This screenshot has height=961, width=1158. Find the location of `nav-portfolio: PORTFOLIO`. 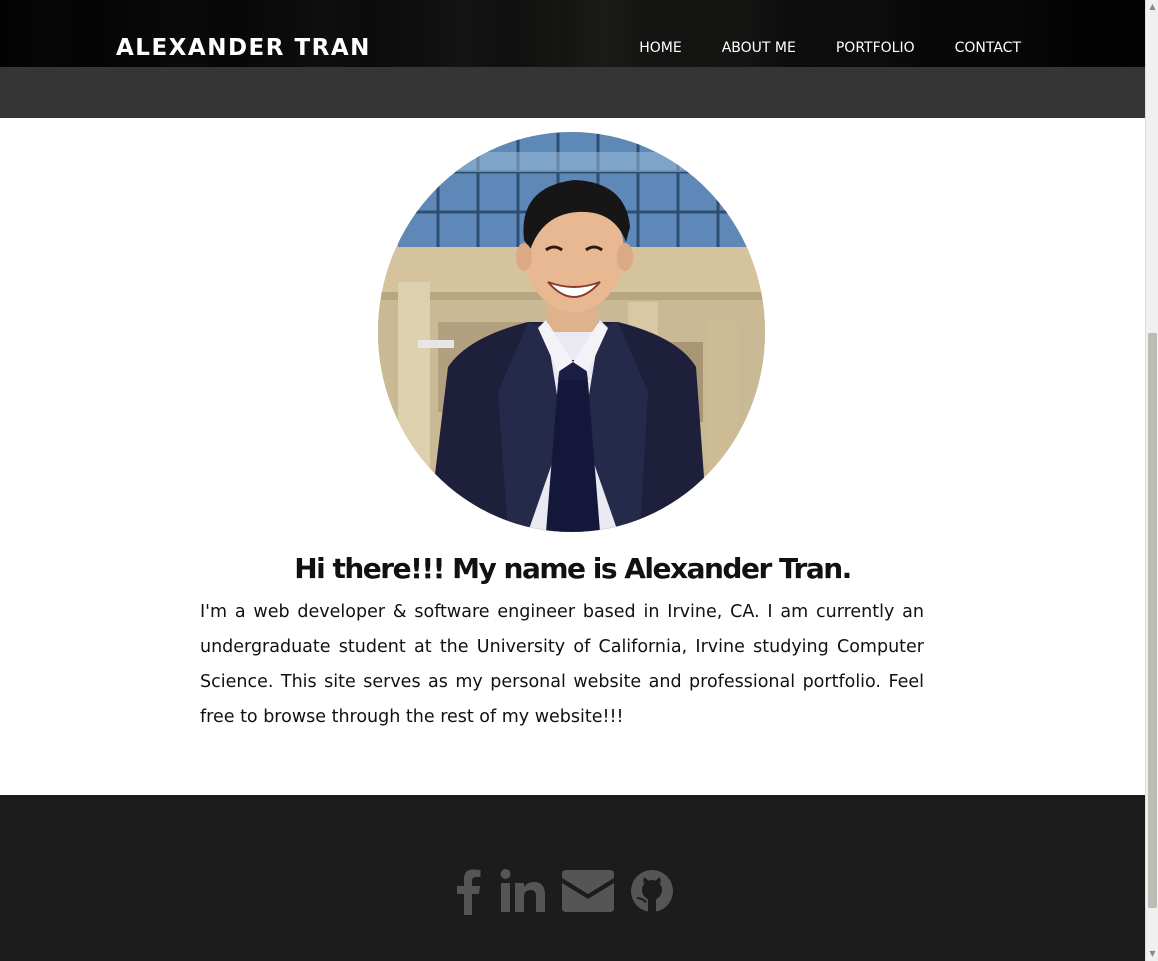

nav-portfolio: PORTFOLIO is located at coordinates (875, 48).